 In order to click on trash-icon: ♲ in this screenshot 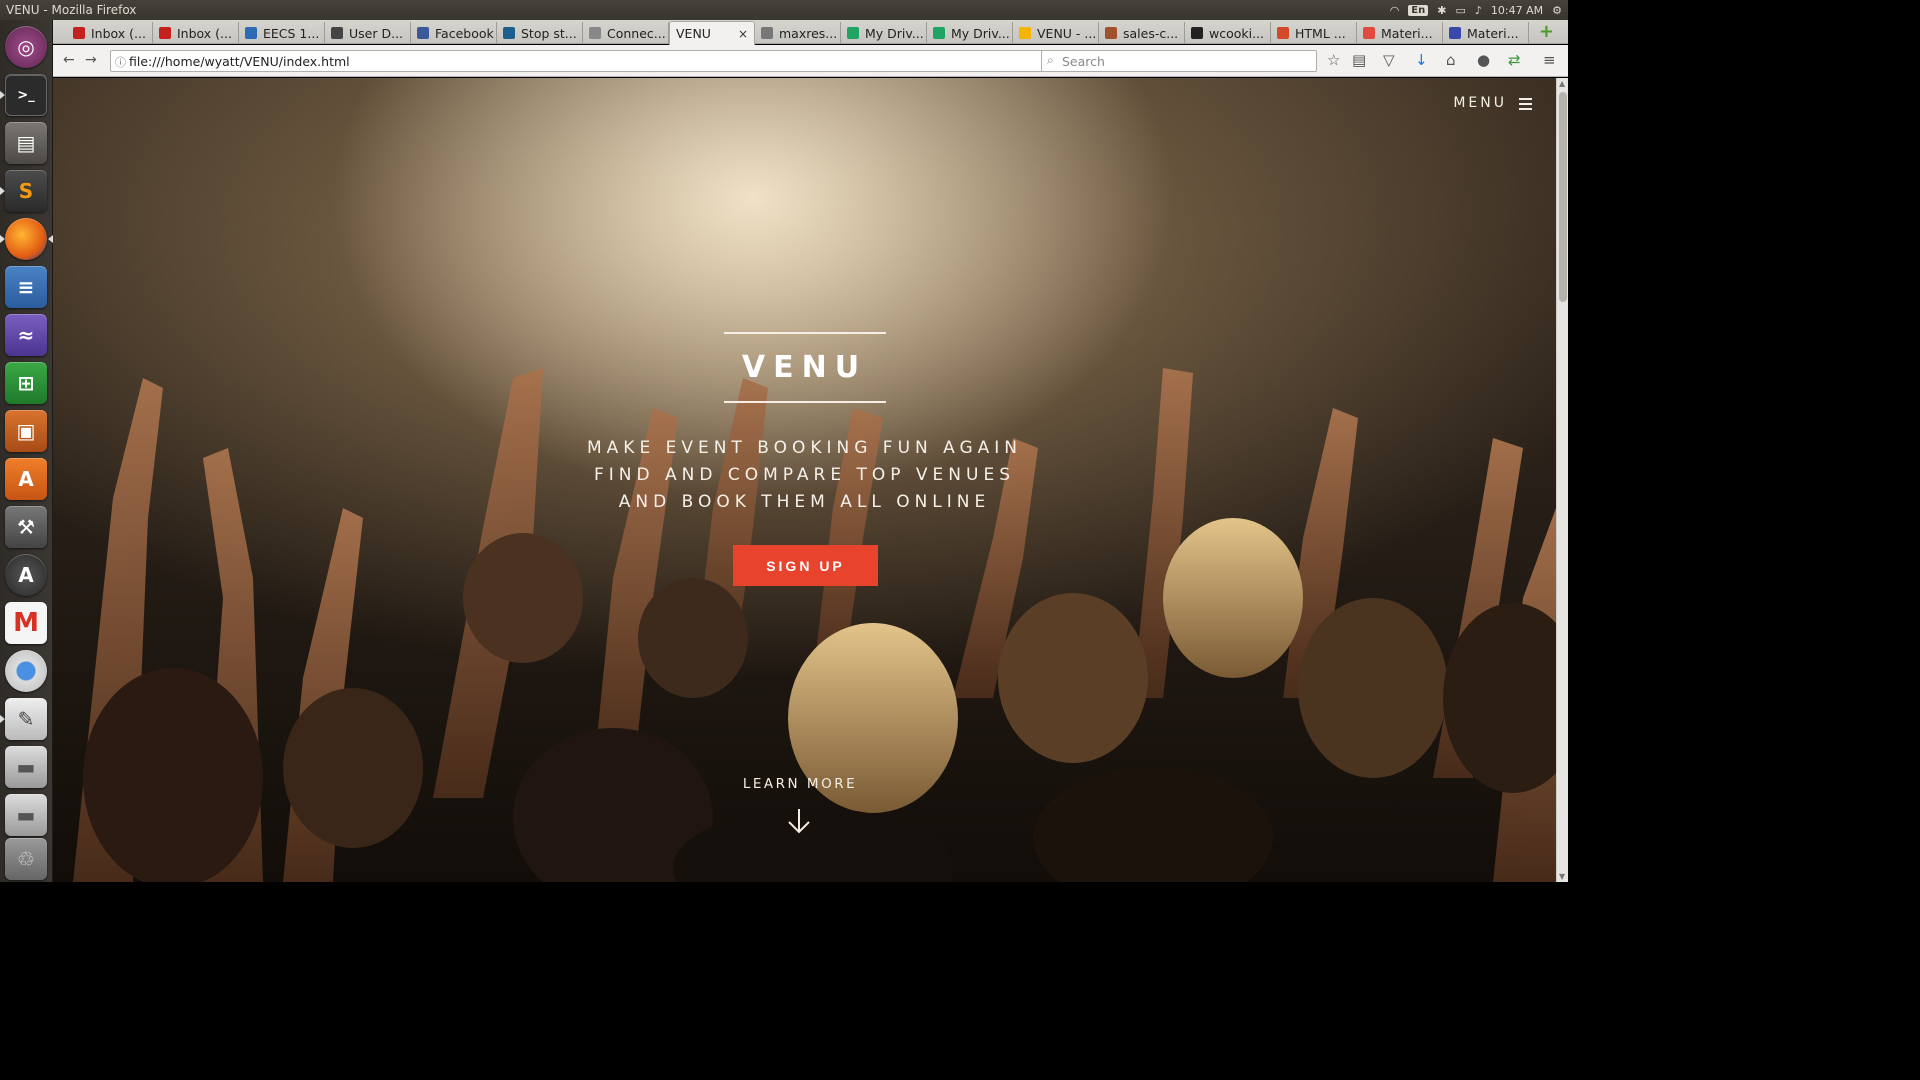, I will do `click(26, 859)`.